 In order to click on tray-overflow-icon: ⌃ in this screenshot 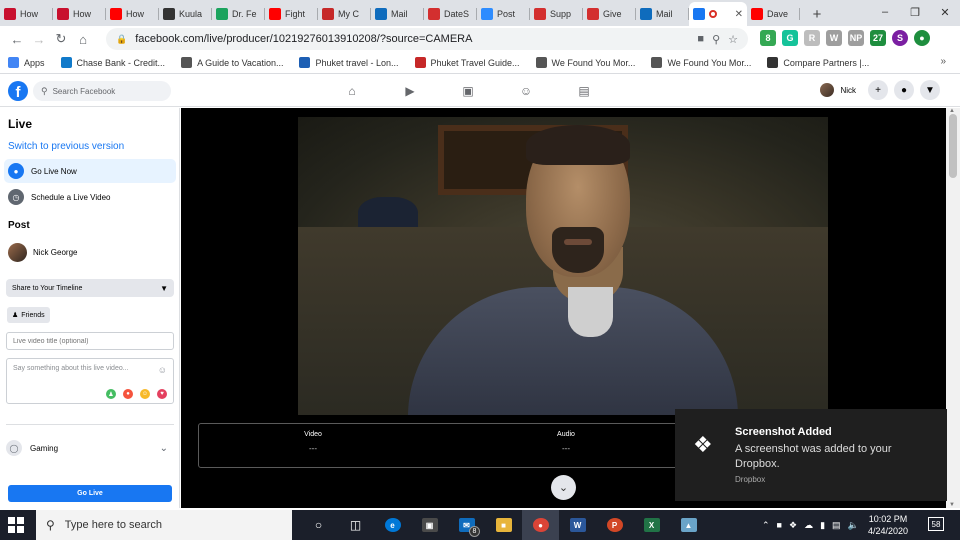, I will do `click(766, 525)`.